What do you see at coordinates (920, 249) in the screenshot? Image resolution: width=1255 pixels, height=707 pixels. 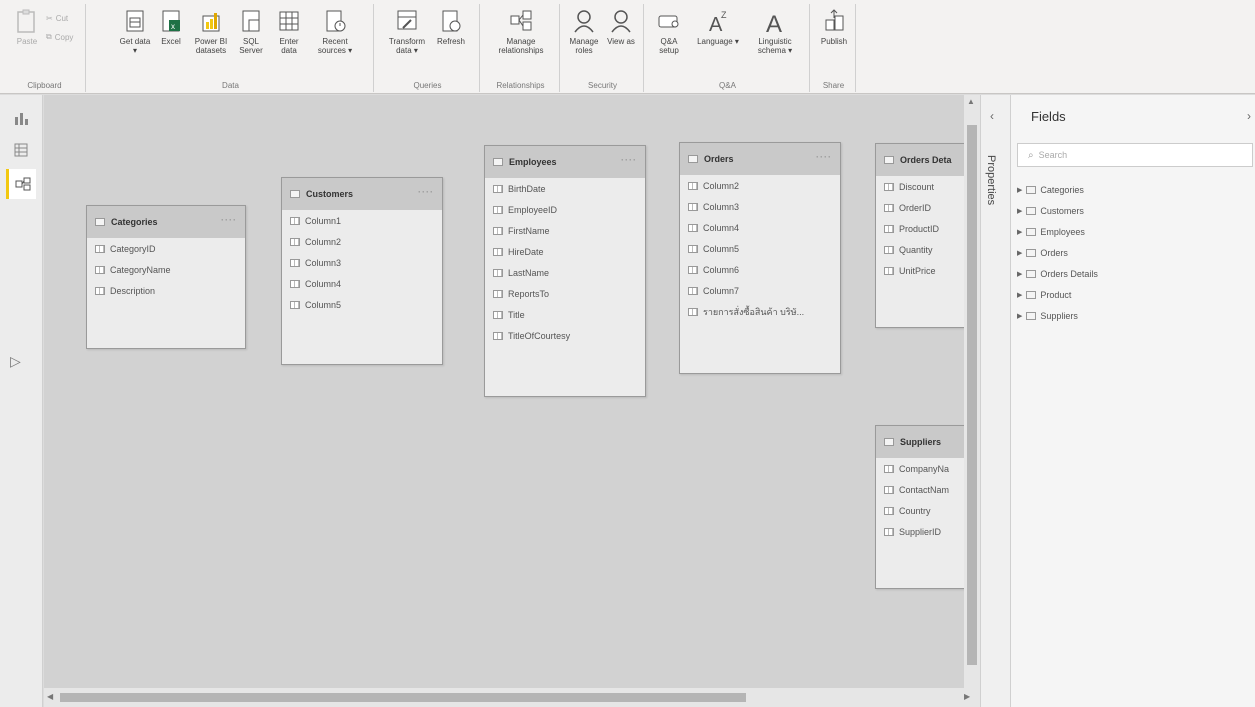 I see `field-row: Quantity` at bounding box center [920, 249].